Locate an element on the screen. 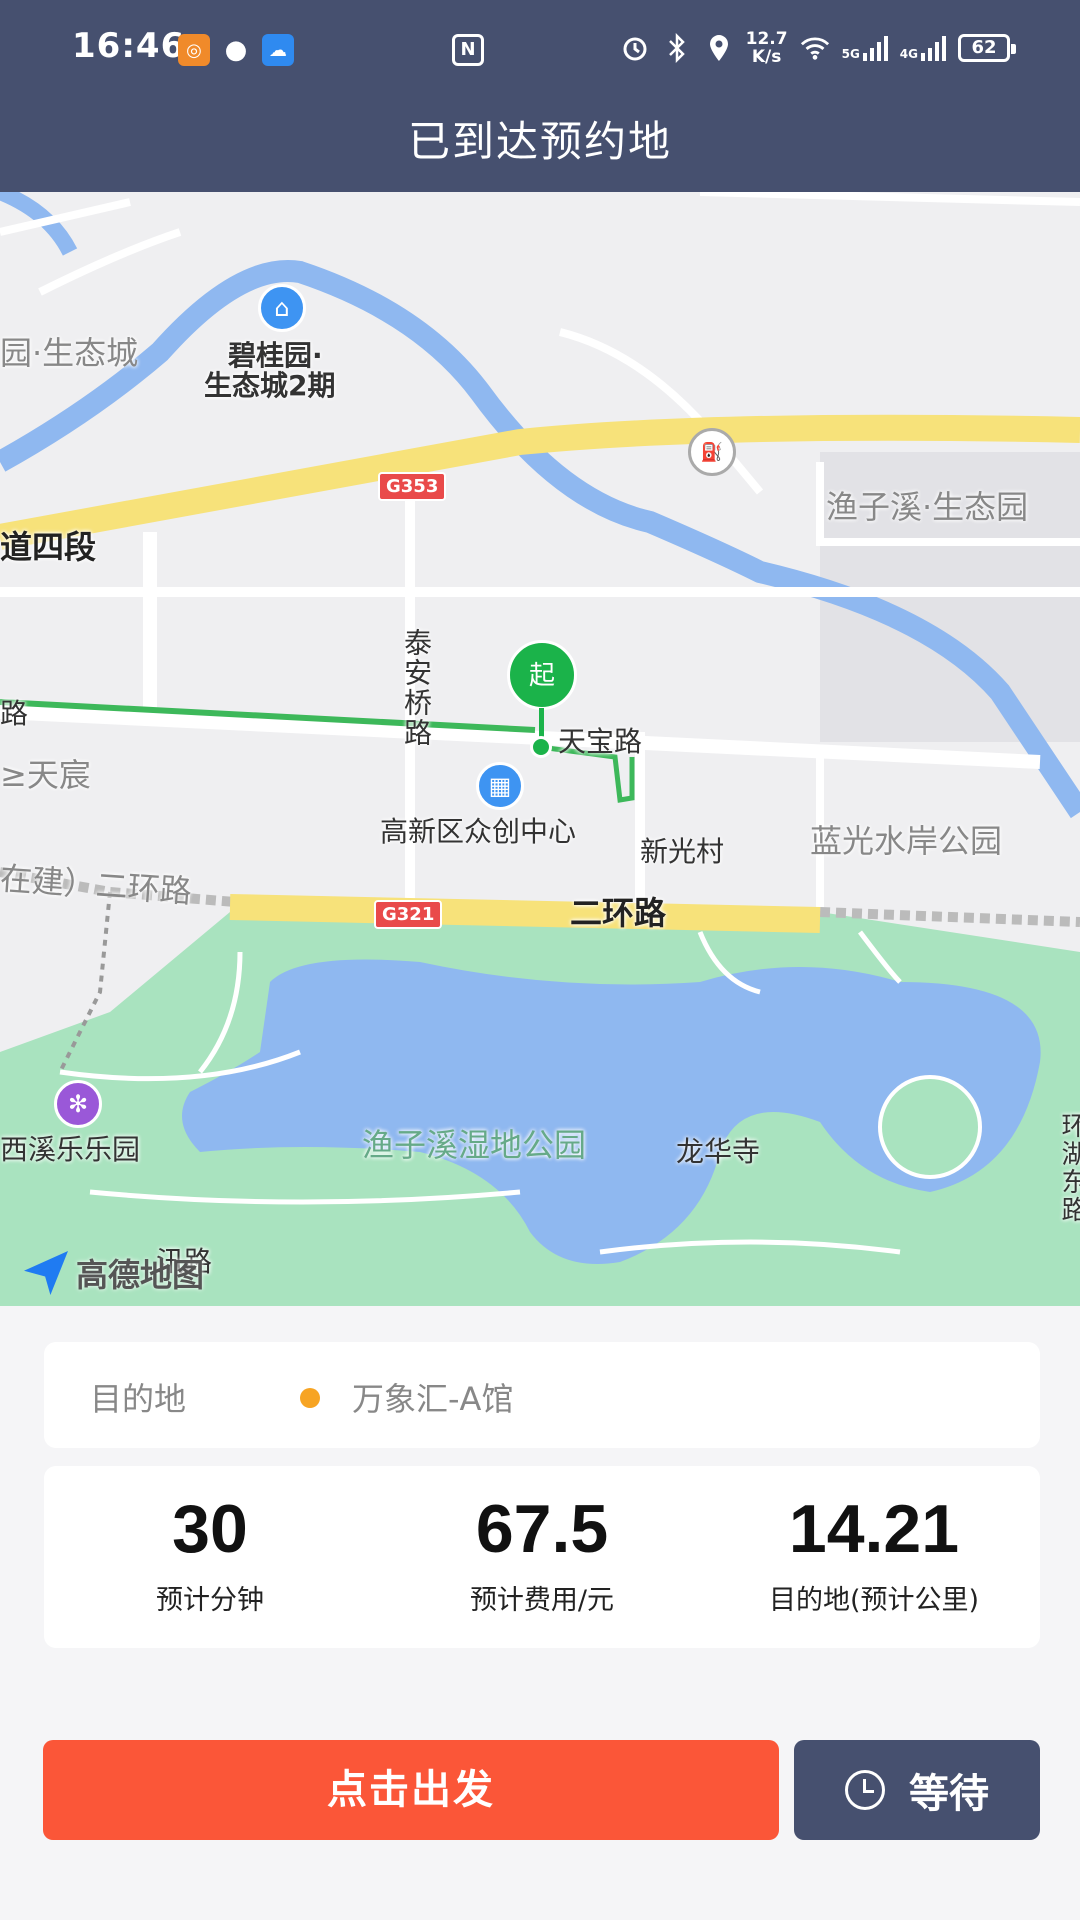 Image resolution: width=1080 pixels, height=1920 pixels. stat-value: 67.5 is located at coordinates (542, 1529).